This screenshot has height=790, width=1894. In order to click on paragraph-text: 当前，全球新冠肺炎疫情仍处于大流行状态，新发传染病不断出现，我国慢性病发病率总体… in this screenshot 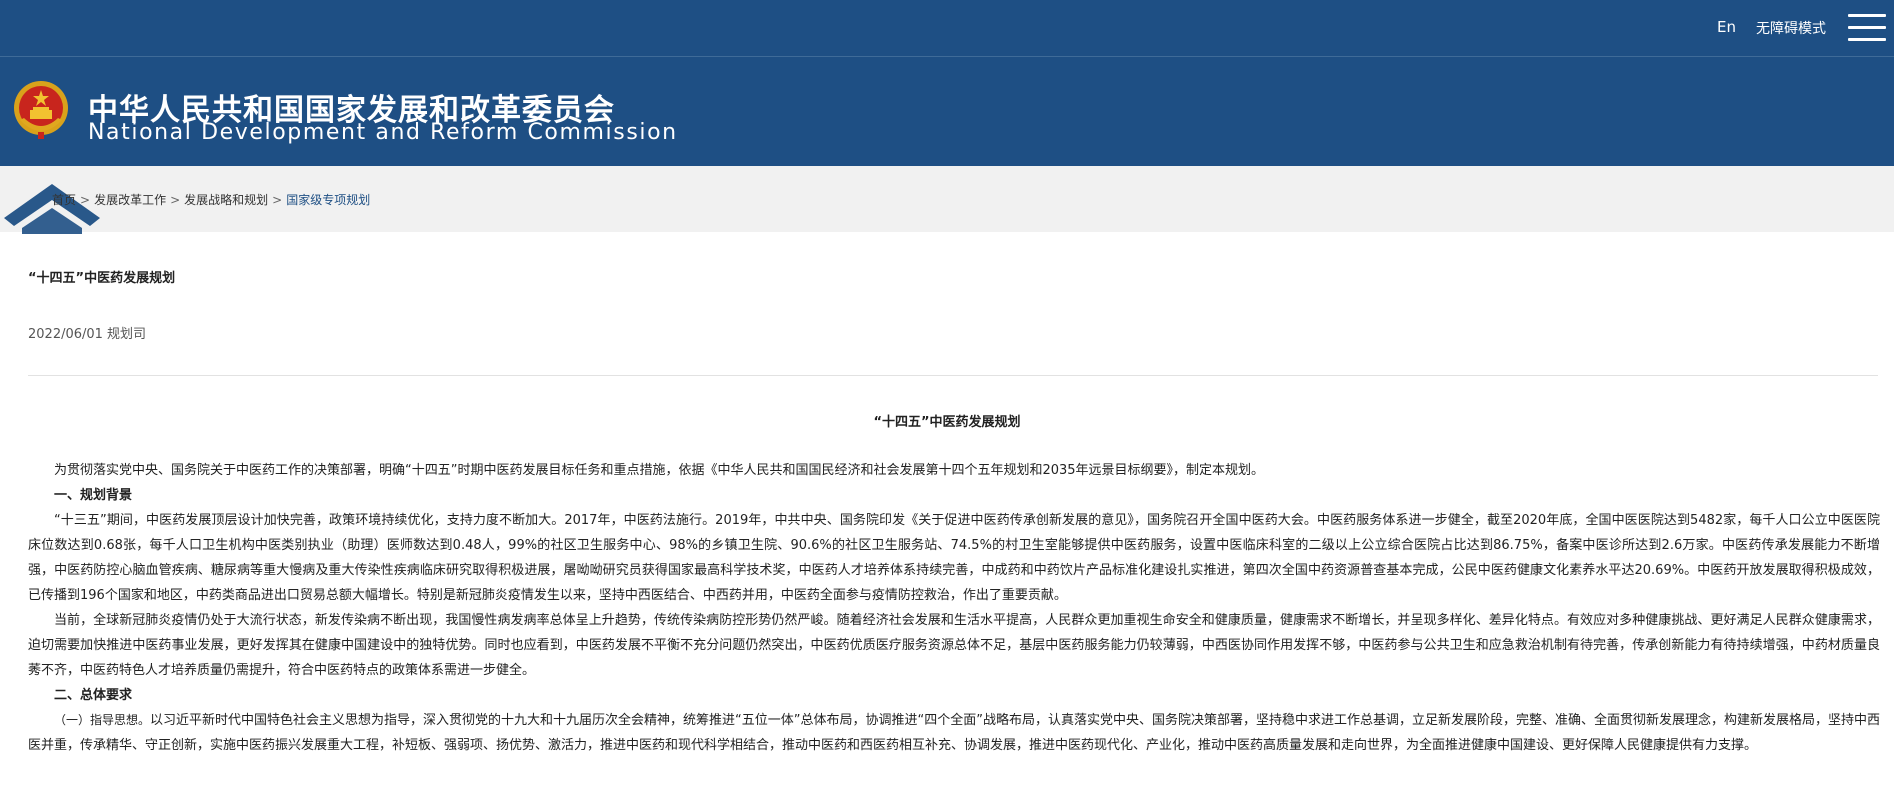, I will do `click(954, 645)`.